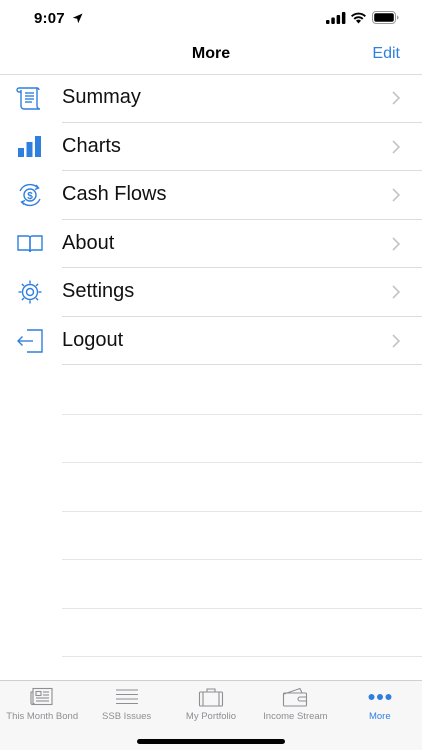  What do you see at coordinates (93, 339) in the screenshot?
I see `menu-item-label: Logout` at bounding box center [93, 339].